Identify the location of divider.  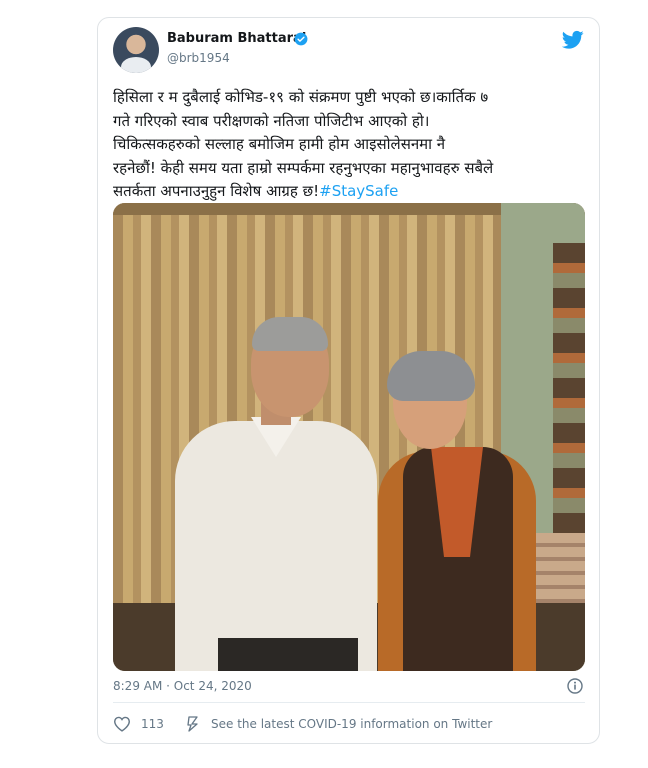
(349, 702).